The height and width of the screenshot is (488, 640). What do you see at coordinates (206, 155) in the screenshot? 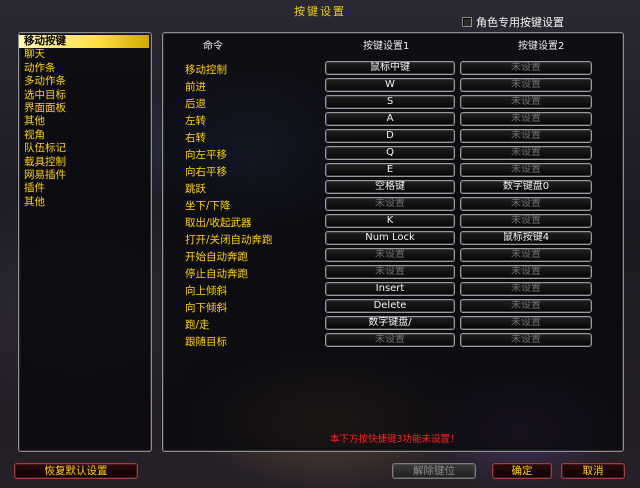
I see `command-label: 向左平移` at bounding box center [206, 155].